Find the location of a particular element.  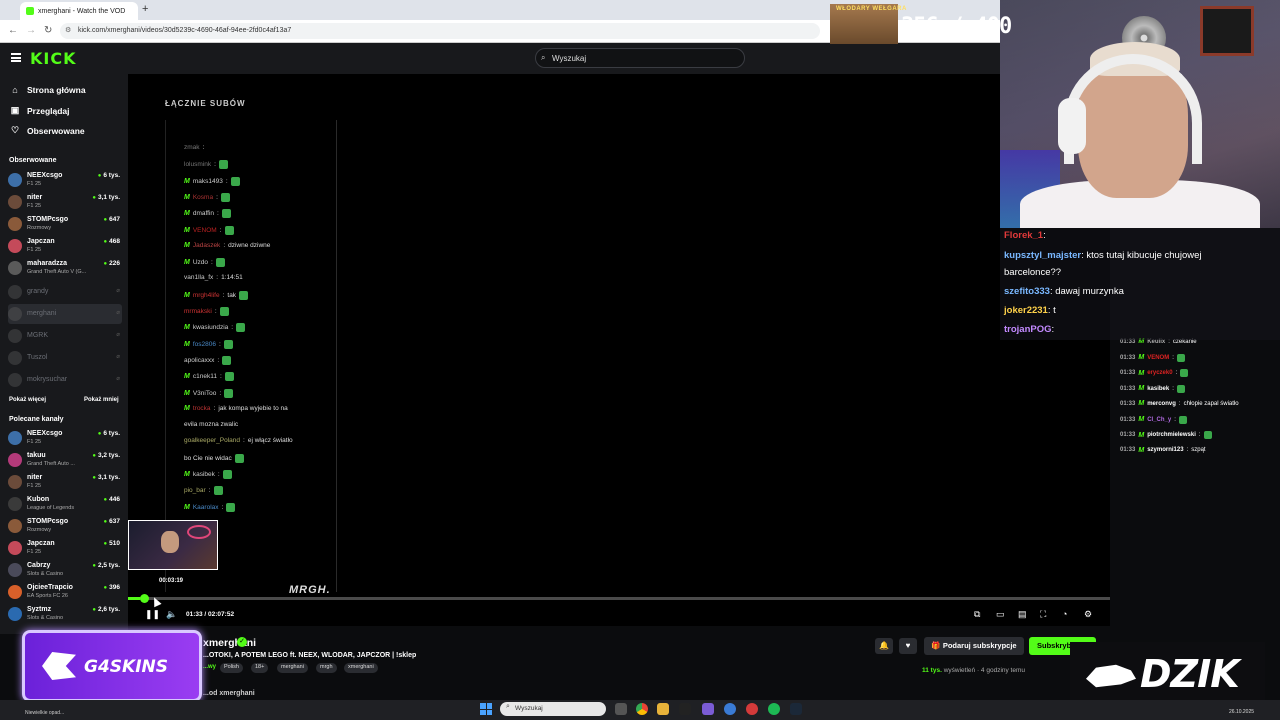

views-meta: 11 tys. wyświetleń · 4 godziny temu is located at coordinates (974, 670).